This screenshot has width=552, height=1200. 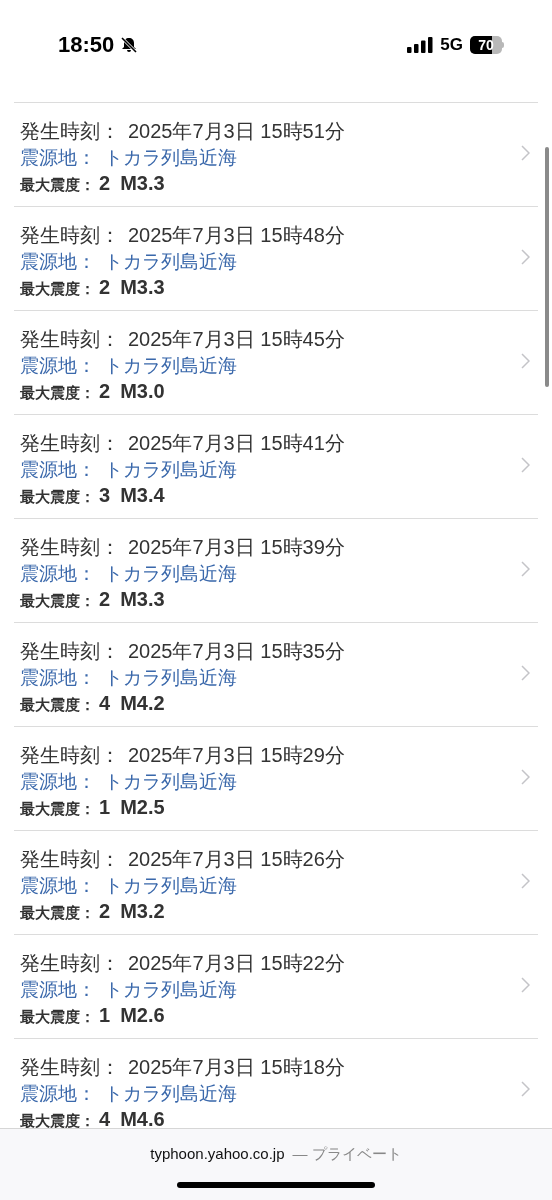 I want to click on quake-list-item: 発生時刻： 2025年7月3日 15時39分 震源地： トカラ列島近海 最大震度： 2 M3.3, so click(x=276, y=571).